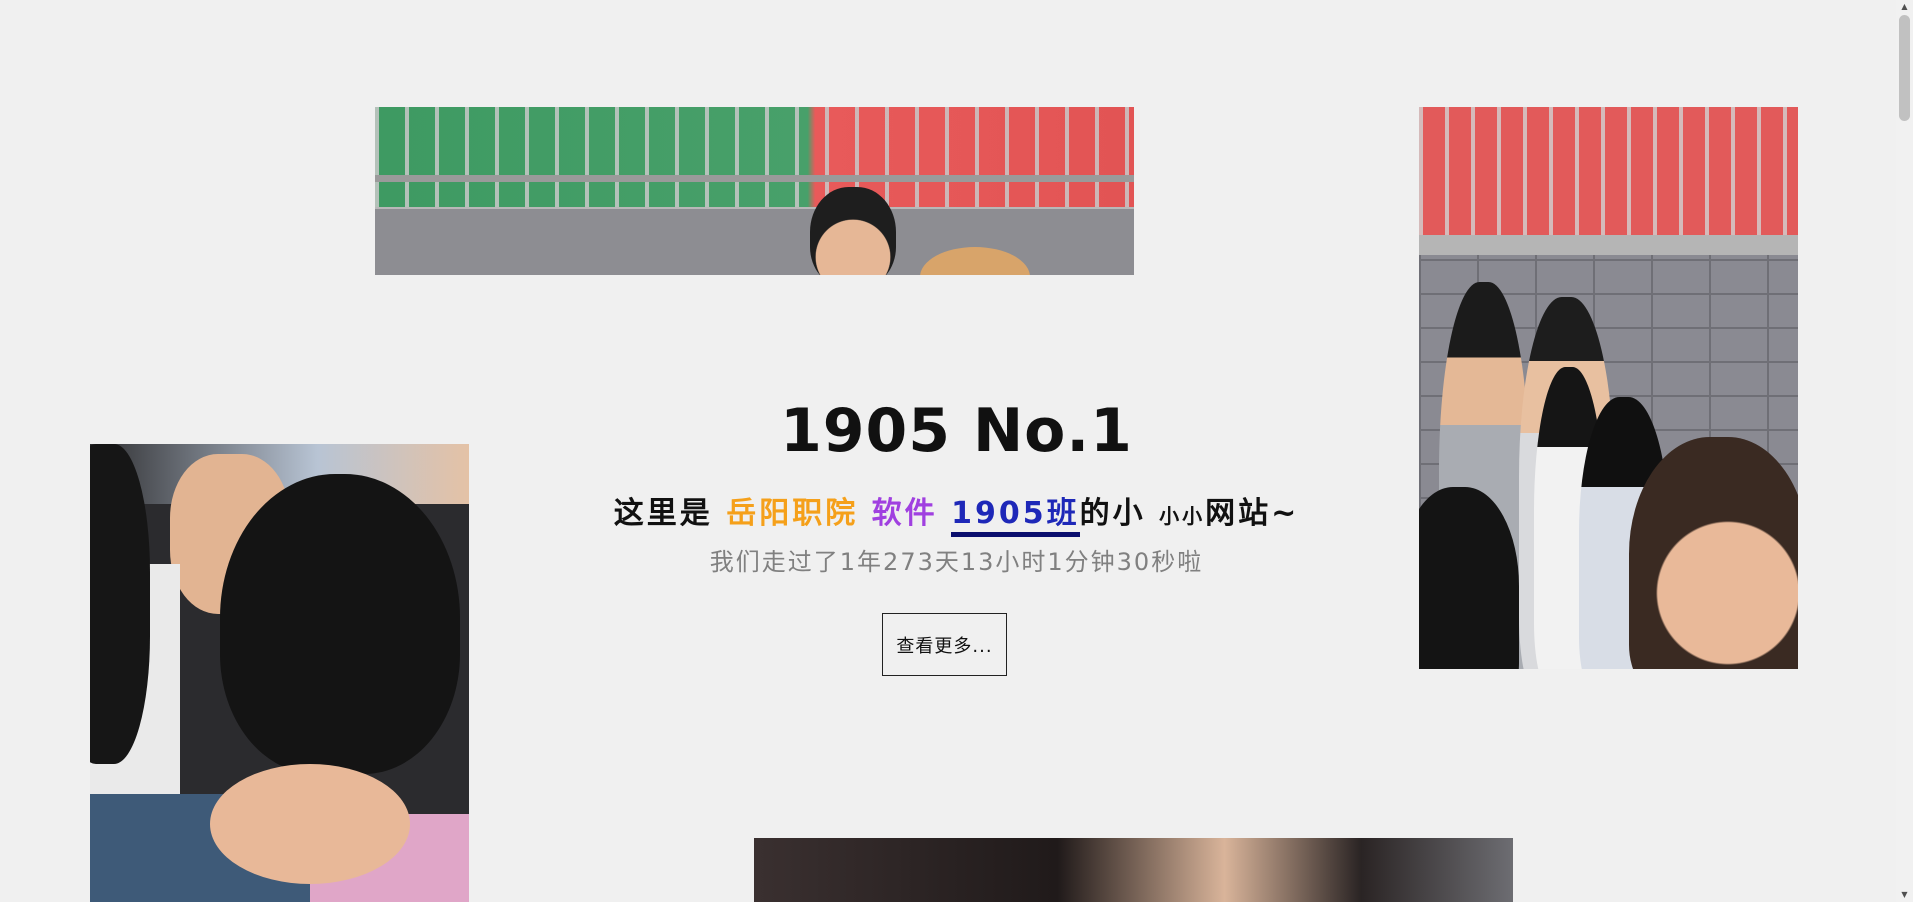 Image resolution: width=1913 pixels, height=902 pixels. Describe the element at coordinates (1608, 245) in the screenshot. I see `photo-ledge` at that location.